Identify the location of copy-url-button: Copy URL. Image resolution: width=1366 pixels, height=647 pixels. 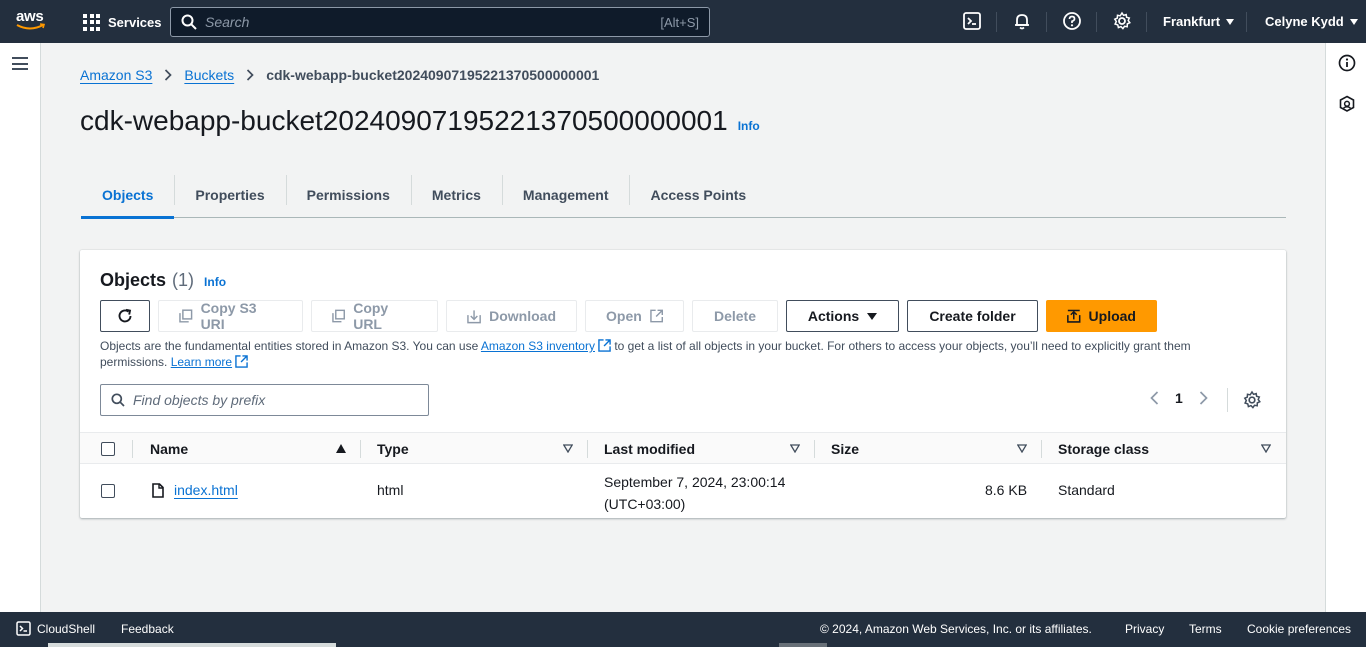
(374, 316).